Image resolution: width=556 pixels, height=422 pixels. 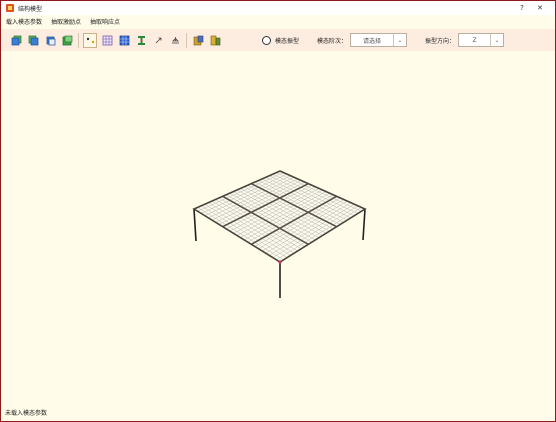 I want to click on folder-chart-icon, so click(x=198, y=40).